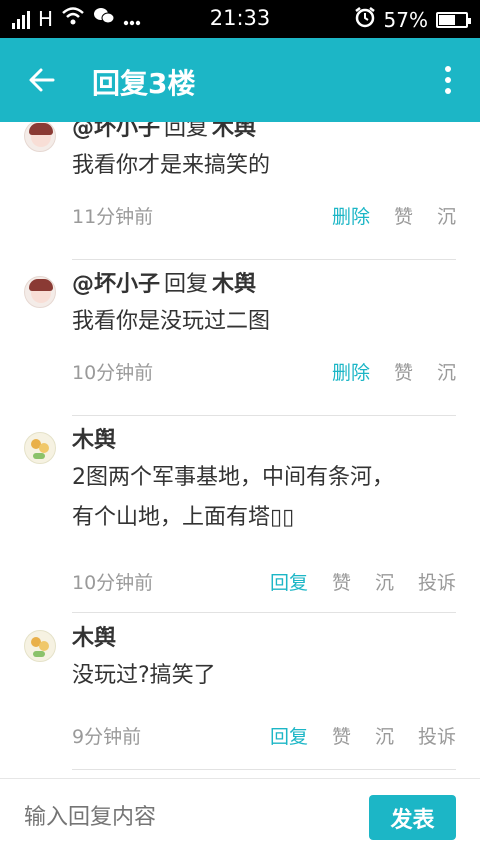 The height and width of the screenshot is (854, 480). What do you see at coordinates (171, 321) in the screenshot?
I see `comment-content: 我看你是没玩过二图` at bounding box center [171, 321].